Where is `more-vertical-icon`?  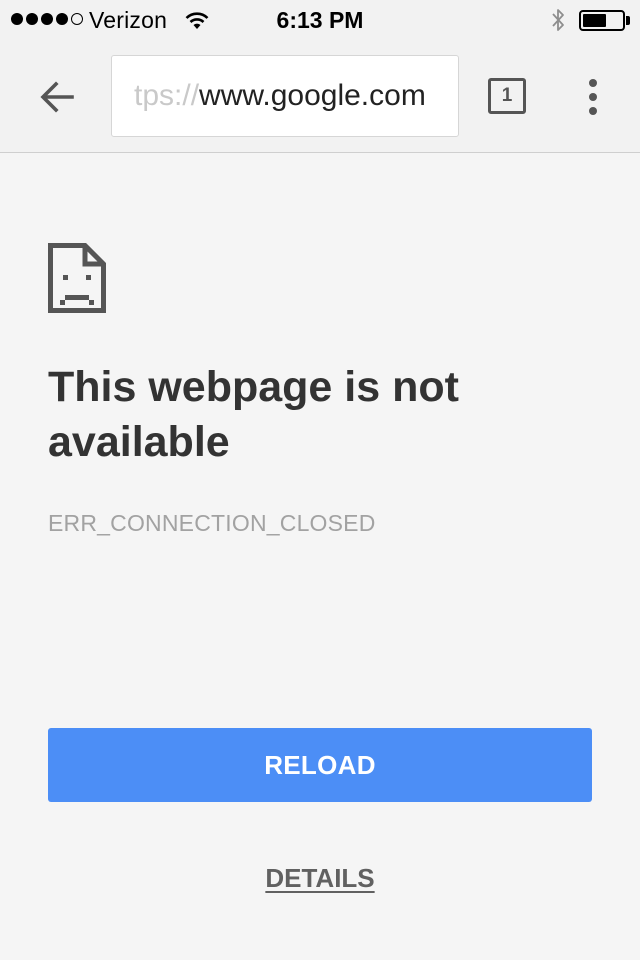
more-vertical-icon is located at coordinates (593, 97).